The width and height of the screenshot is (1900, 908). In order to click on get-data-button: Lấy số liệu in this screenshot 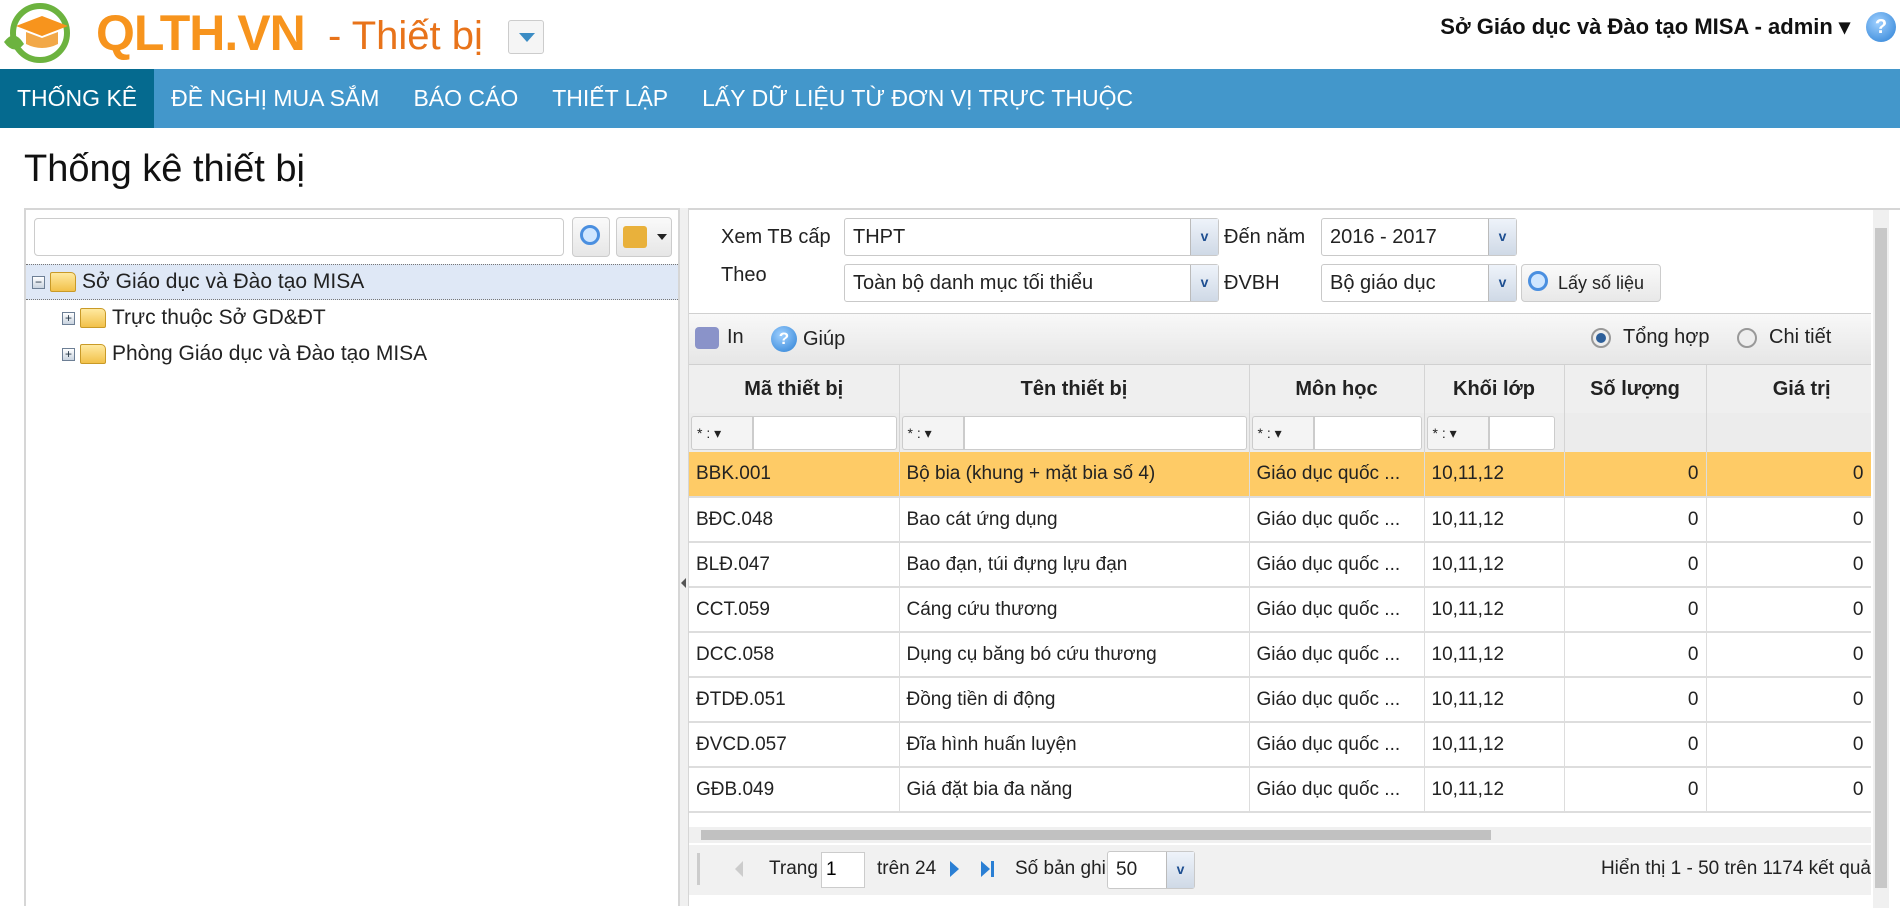, I will do `click(1591, 283)`.